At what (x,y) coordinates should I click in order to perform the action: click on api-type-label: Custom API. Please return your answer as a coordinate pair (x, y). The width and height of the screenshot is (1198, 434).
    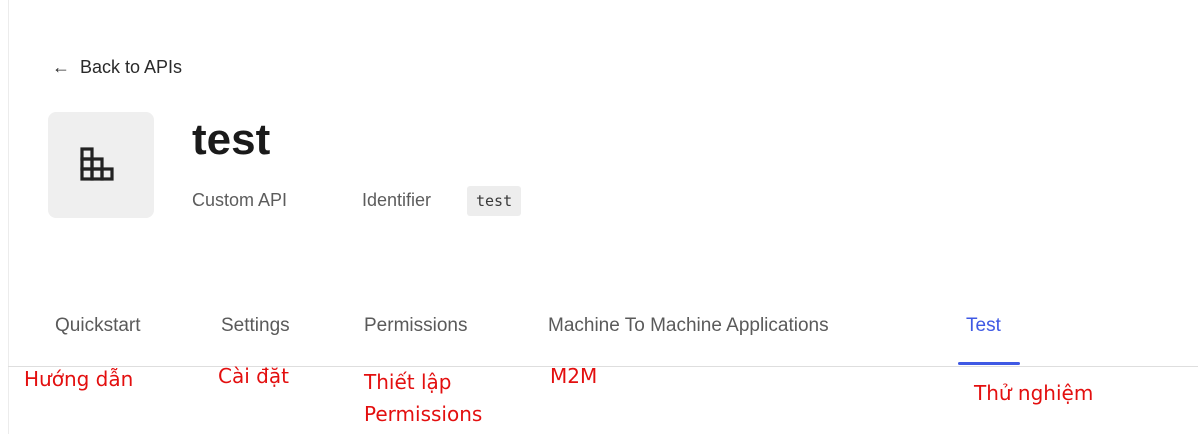
    Looking at the image, I should click on (240, 200).